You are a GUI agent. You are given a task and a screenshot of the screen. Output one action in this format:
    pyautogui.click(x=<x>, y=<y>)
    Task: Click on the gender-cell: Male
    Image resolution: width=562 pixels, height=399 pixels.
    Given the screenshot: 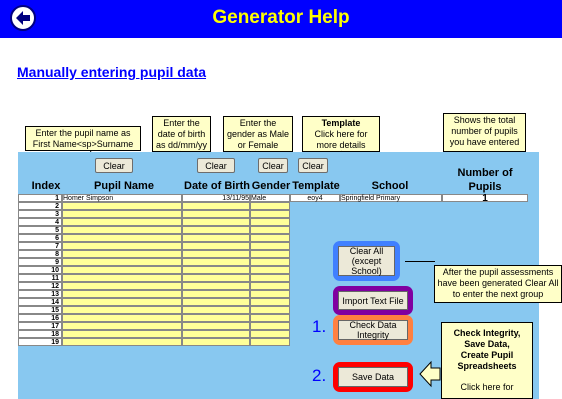 What is the action you would take?
    pyautogui.click(x=270, y=198)
    